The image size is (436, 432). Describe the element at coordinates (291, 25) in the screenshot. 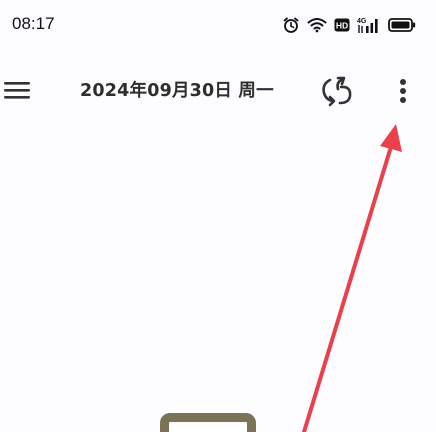

I see `alarm-icon` at that location.